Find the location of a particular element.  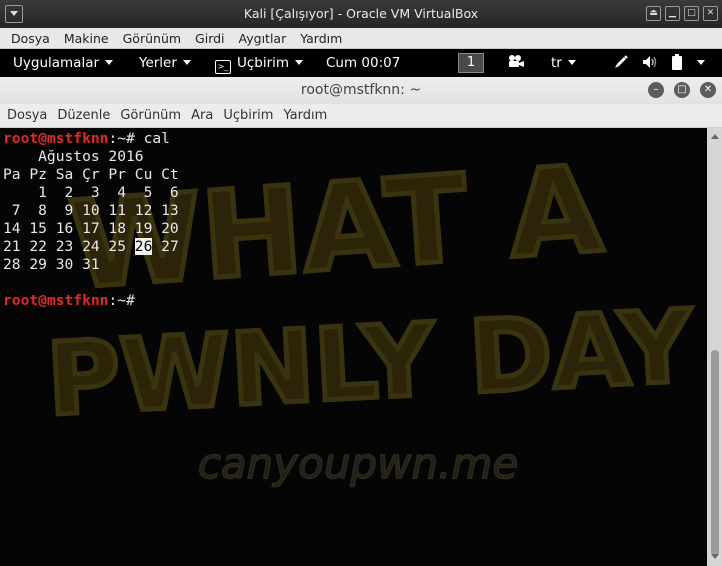

terminal-scrollbar is located at coordinates (714, 347).